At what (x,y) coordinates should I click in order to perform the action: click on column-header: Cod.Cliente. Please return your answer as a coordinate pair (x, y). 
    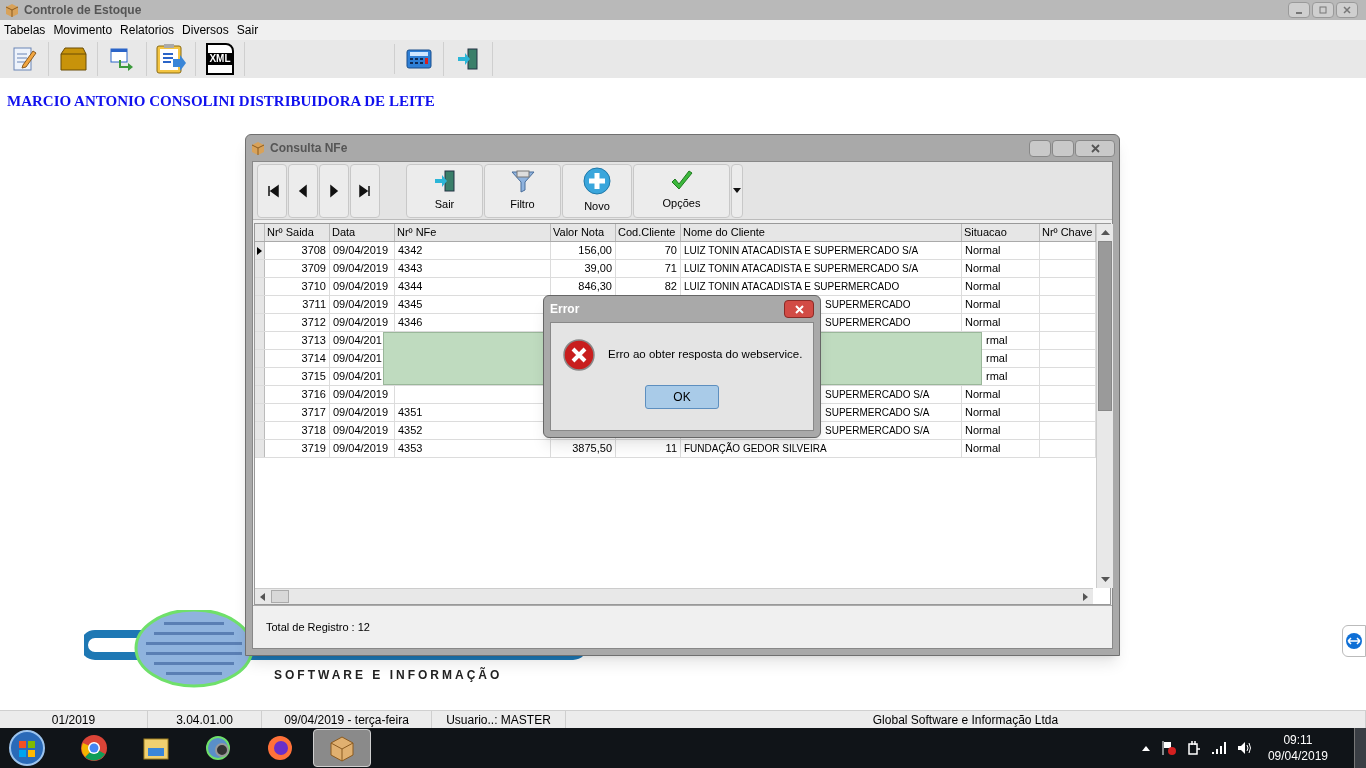
    Looking at the image, I should click on (647, 232).